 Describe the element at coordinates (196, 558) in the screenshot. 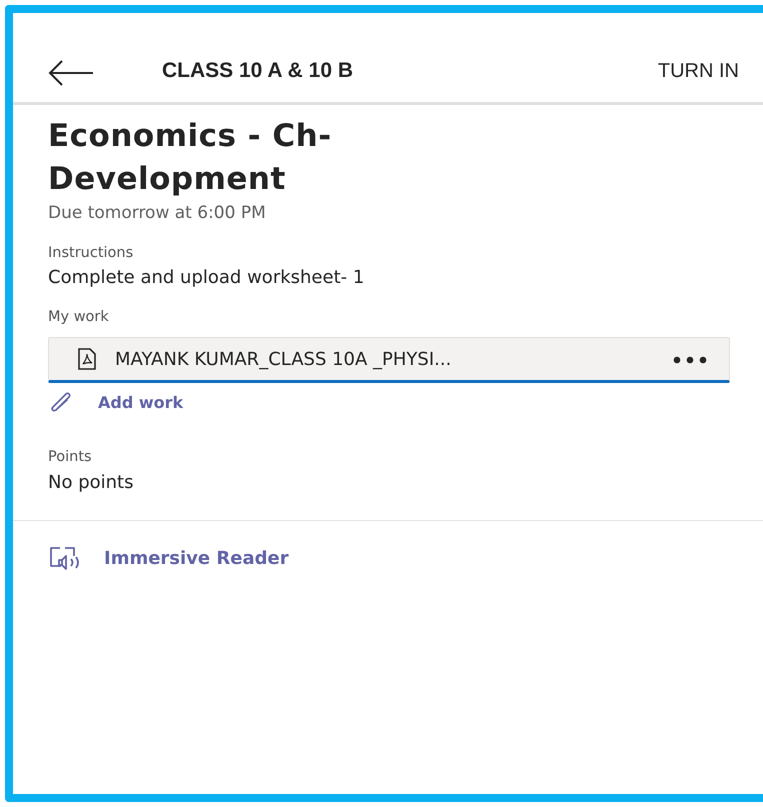

I see `immersive-reader-link: Immersive Reader` at that location.